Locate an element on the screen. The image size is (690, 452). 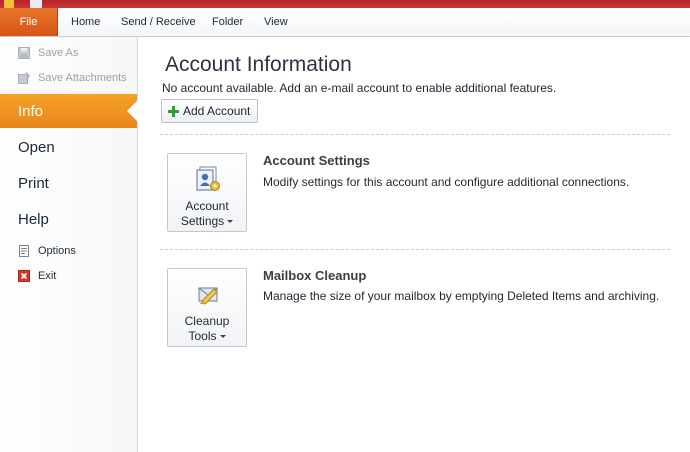
nav-print-label: Print is located at coordinates (33, 183).